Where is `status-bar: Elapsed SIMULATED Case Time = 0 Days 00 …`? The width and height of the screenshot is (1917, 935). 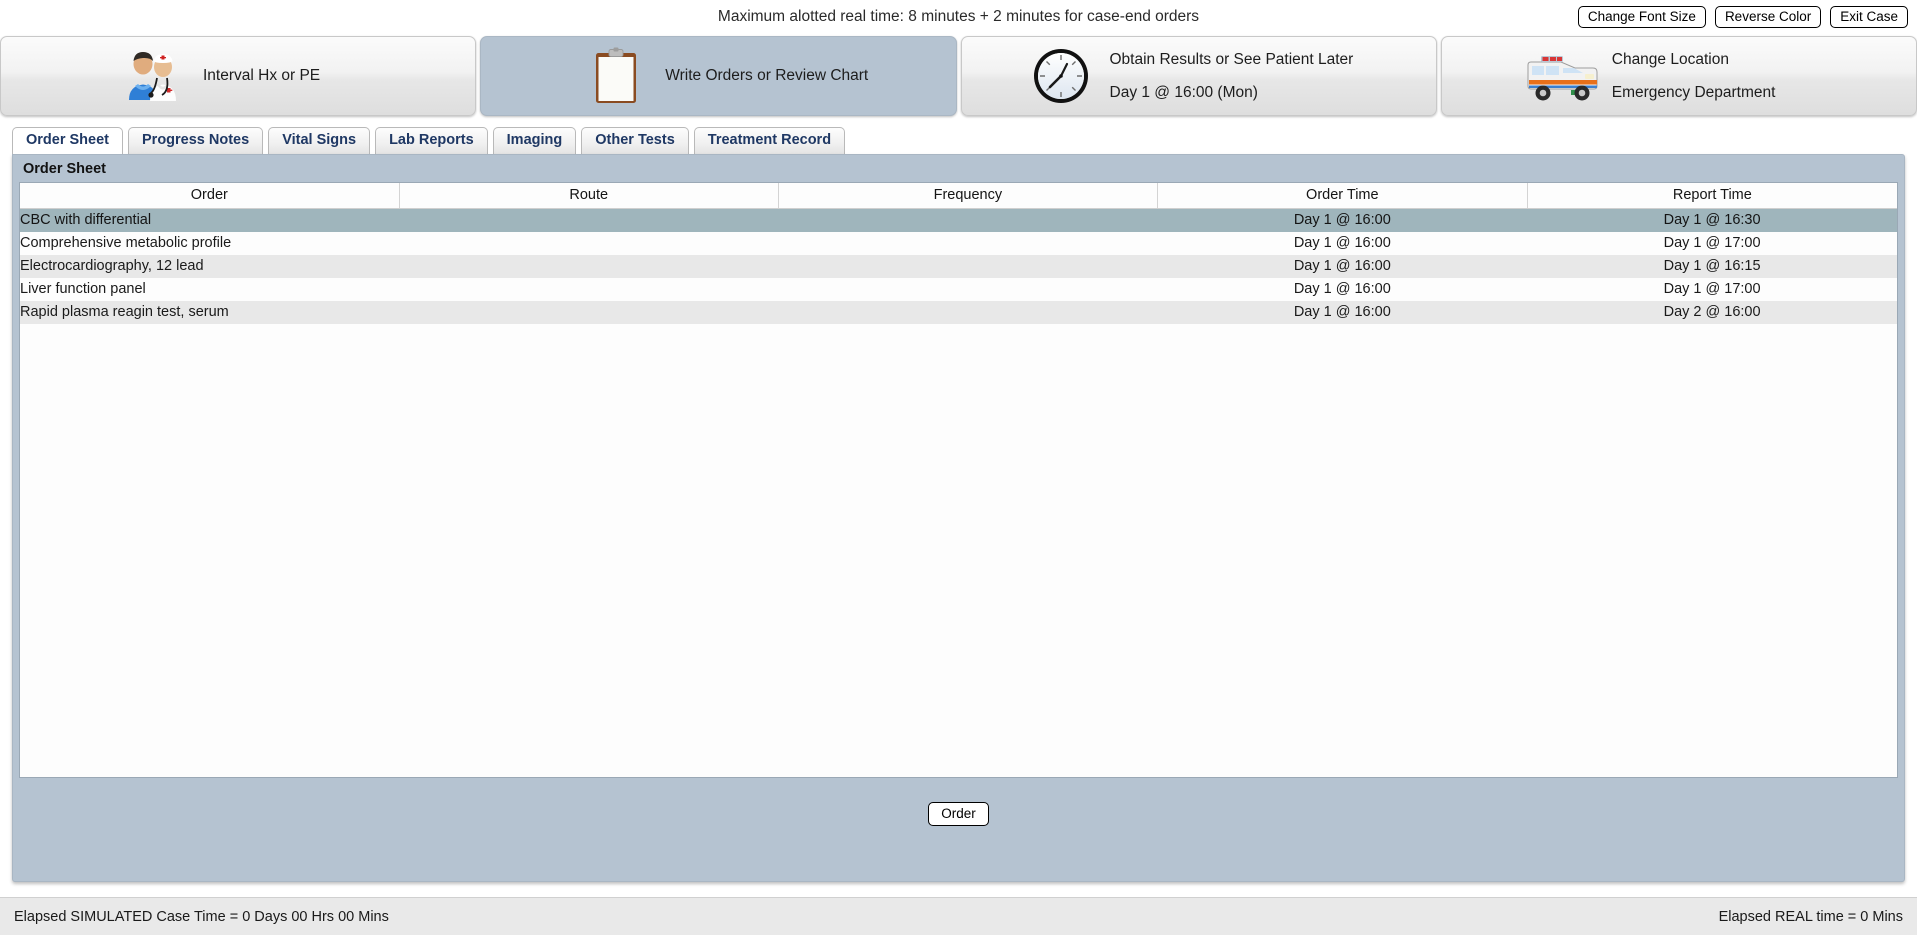 status-bar: Elapsed SIMULATED Case Time = 0 Days 00 … is located at coordinates (958, 916).